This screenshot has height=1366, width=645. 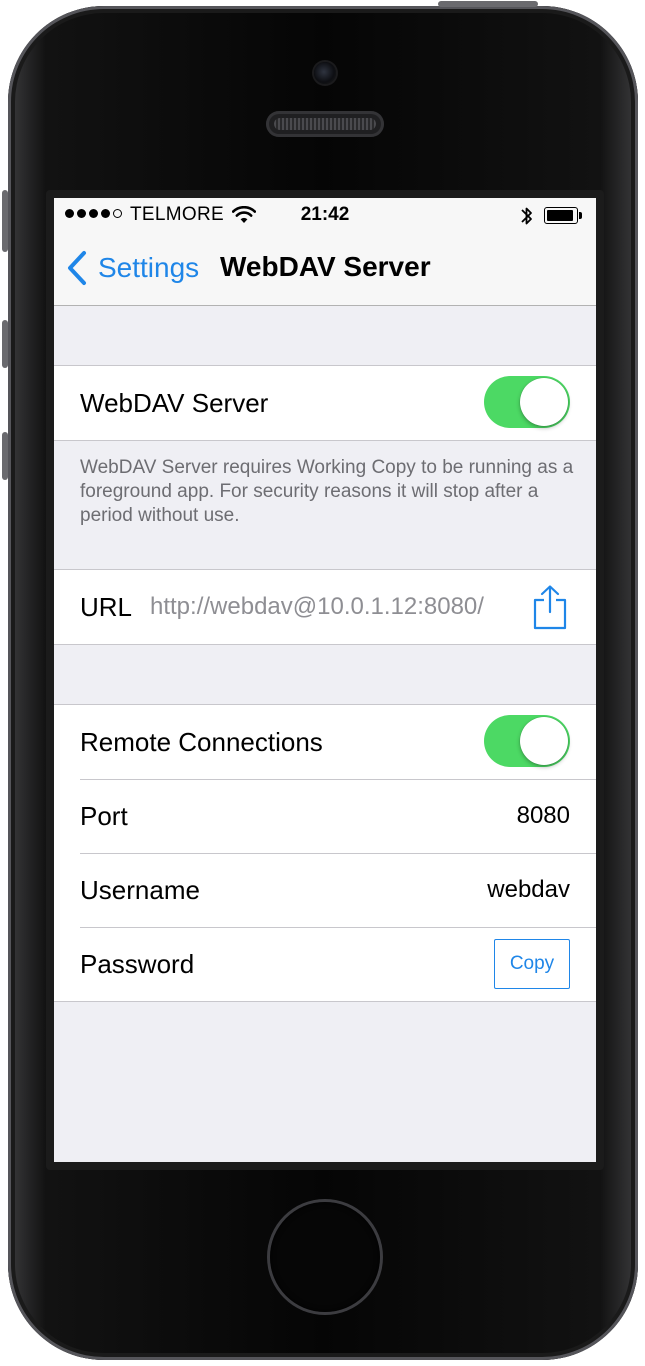 I want to click on back-button-label: Settings, so click(x=149, y=267).